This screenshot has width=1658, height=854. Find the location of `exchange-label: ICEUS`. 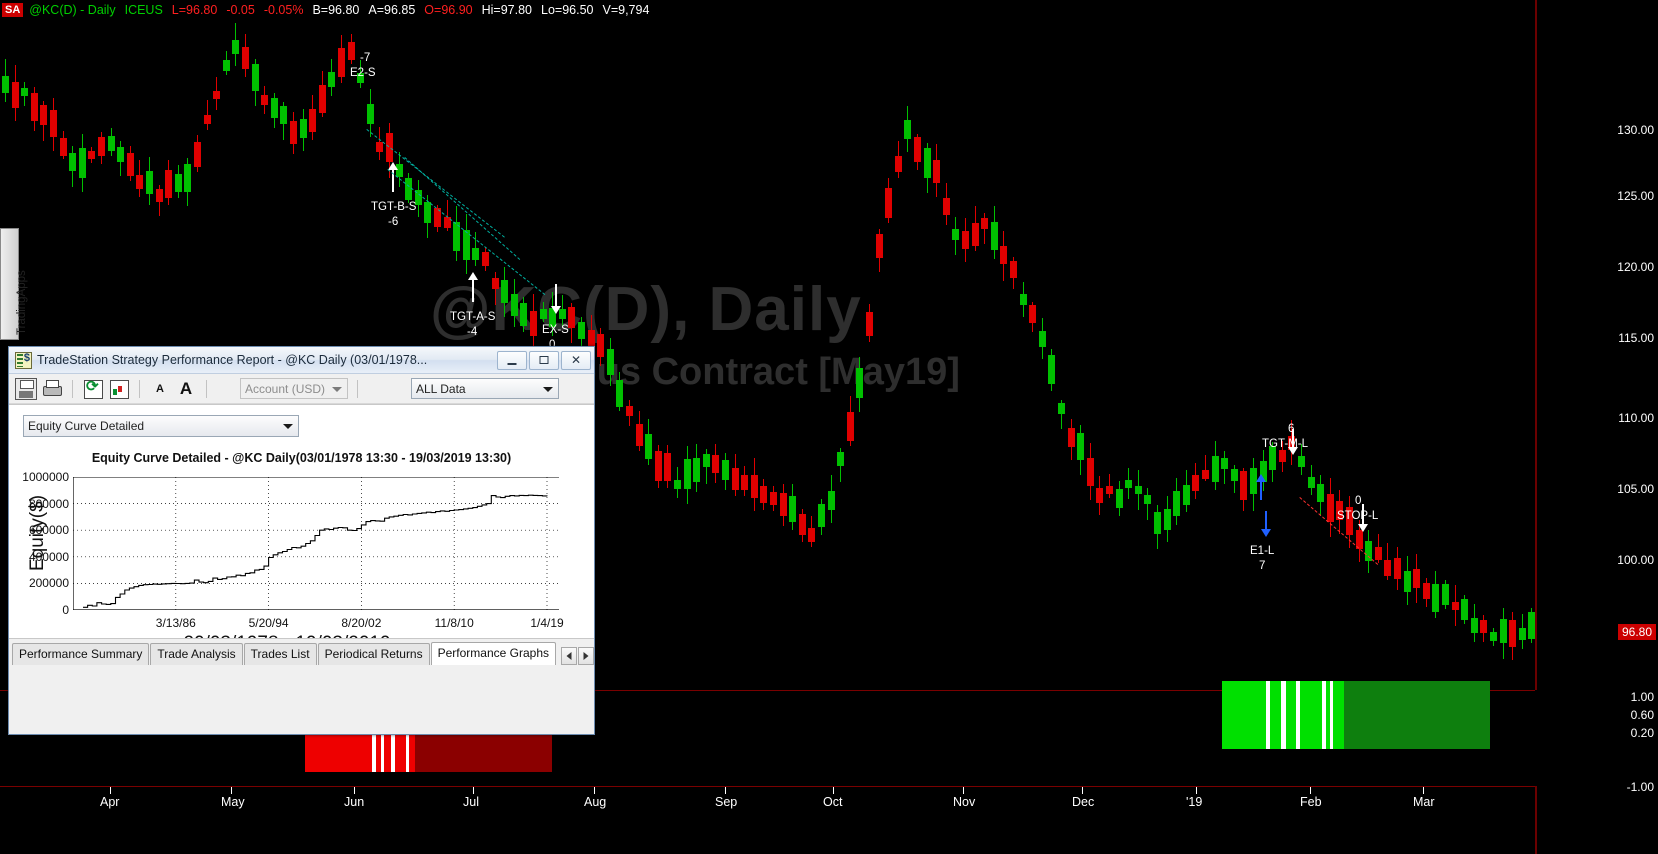

exchange-label: ICEUS is located at coordinates (143, 9).